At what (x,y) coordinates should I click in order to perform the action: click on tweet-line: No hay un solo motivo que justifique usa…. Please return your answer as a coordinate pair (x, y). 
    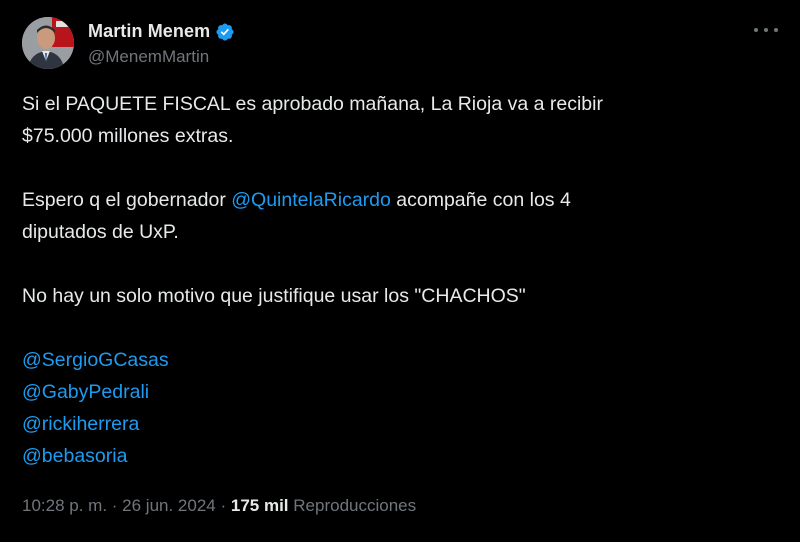
    Looking at the image, I should click on (274, 296).